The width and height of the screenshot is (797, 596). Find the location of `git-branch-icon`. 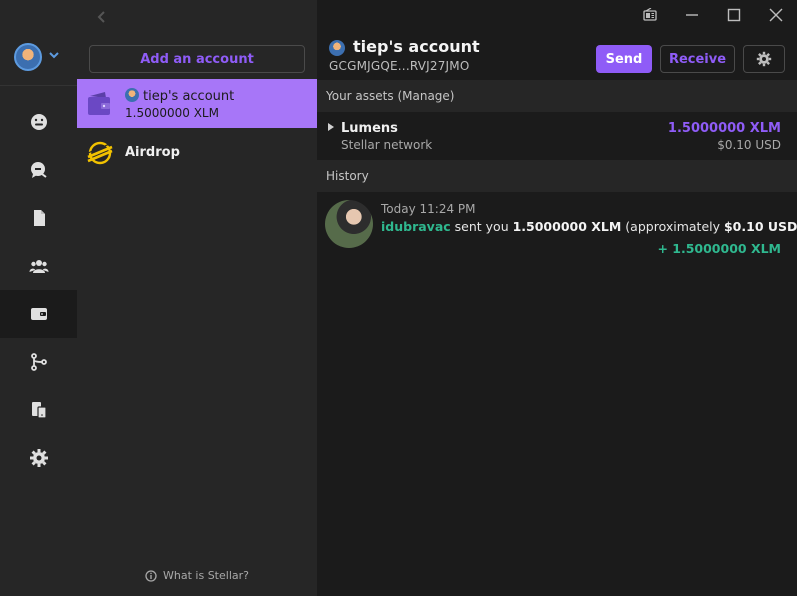

git-branch-icon is located at coordinates (38, 362).